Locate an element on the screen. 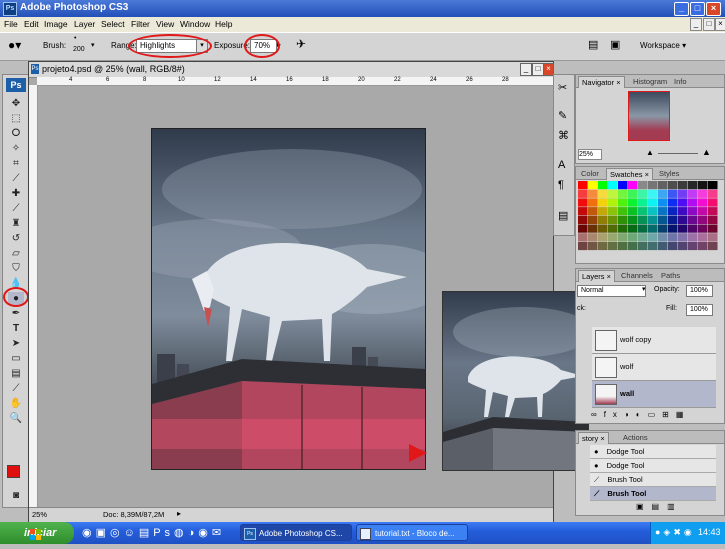 The height and width of the screenshot is (549, 725). history-item: ⟋ Brush Tool is located at coordinates (653, 480).